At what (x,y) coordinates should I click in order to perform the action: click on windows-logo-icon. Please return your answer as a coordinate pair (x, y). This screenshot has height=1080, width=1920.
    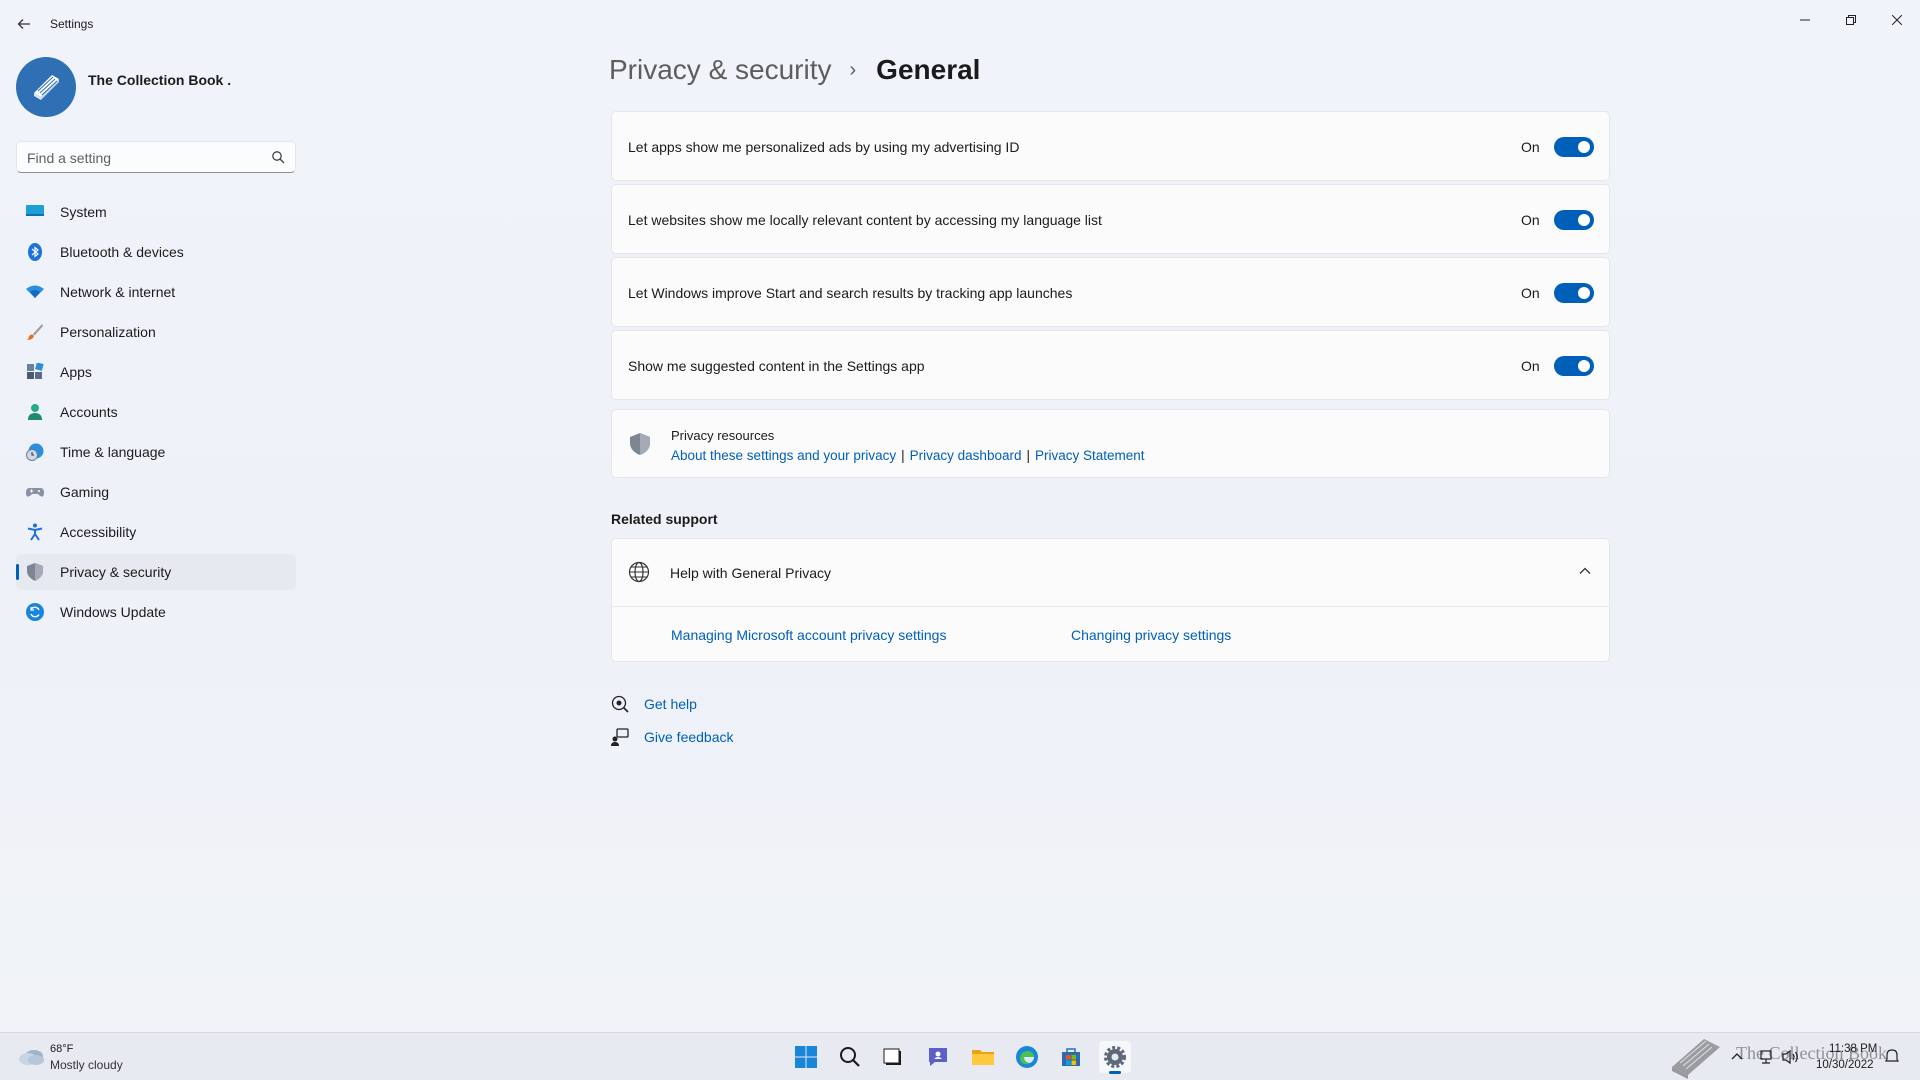
    Looking at the image, I should click on (806, 1057).